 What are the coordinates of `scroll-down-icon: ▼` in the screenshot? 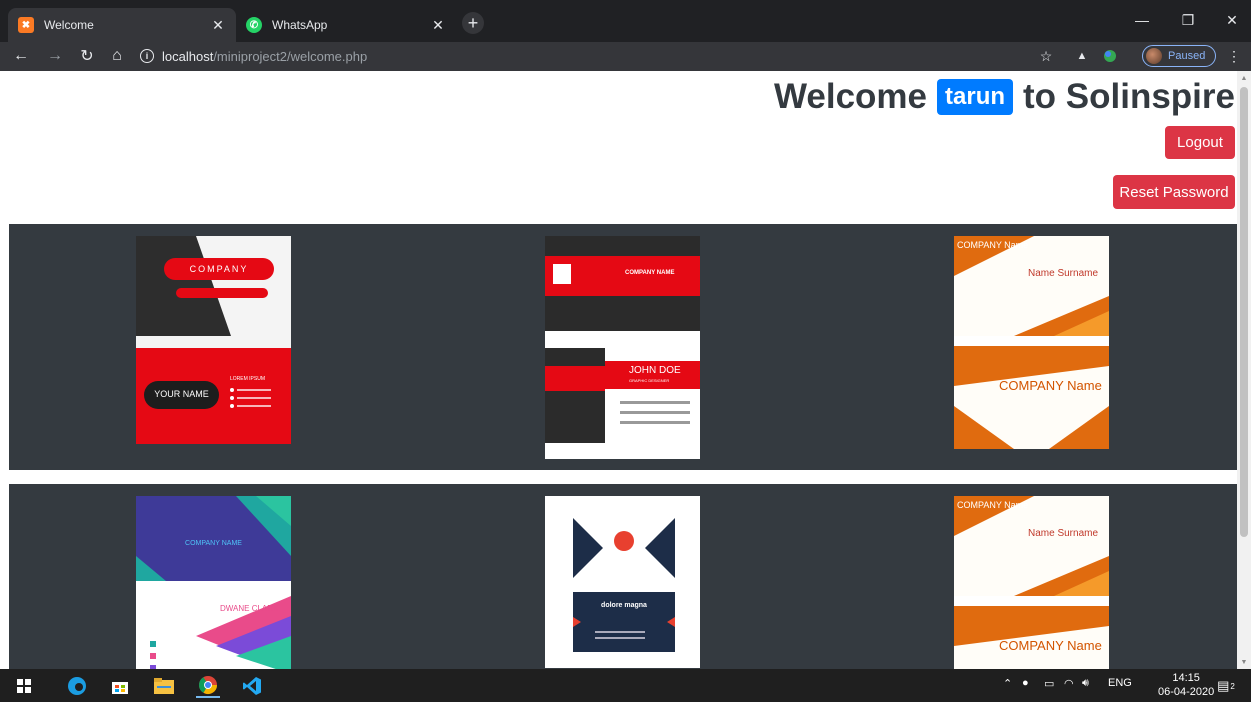 It's located at (1244, 662).